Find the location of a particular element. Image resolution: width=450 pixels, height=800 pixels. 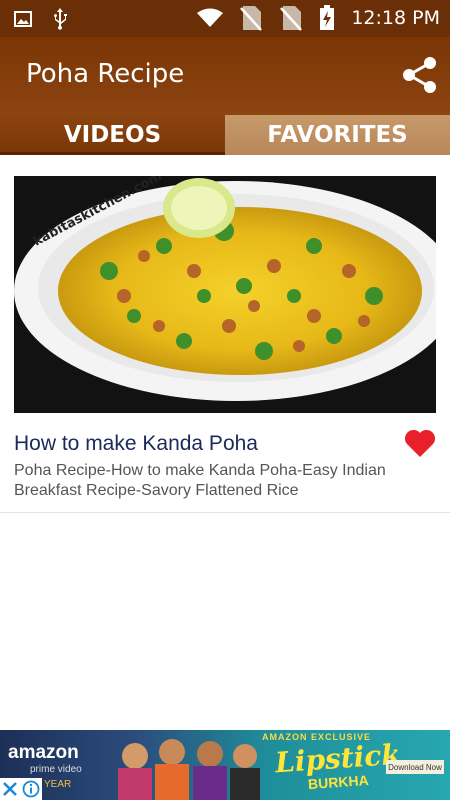

ad-controls is located at coordinates (21, 789).